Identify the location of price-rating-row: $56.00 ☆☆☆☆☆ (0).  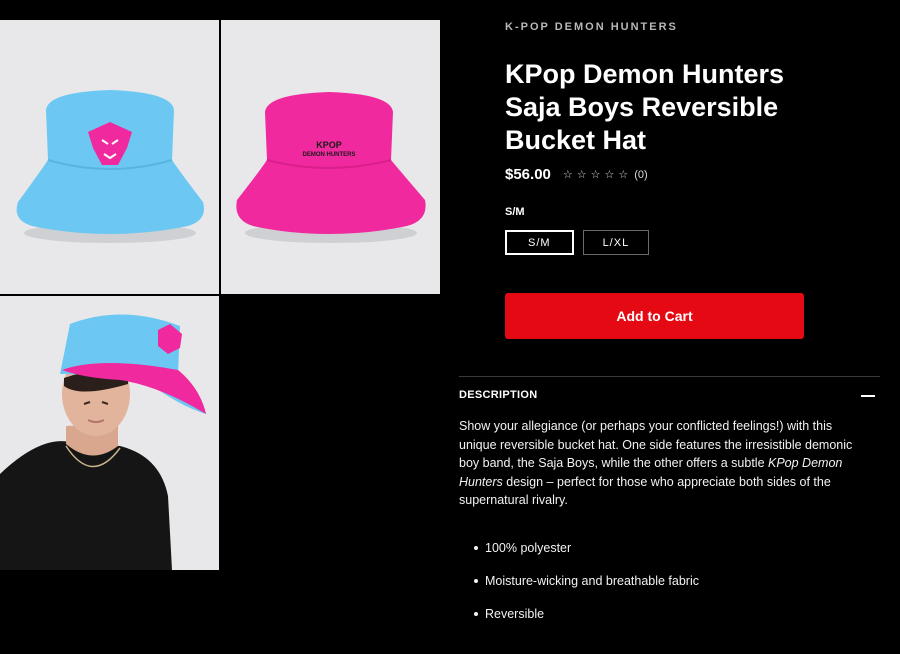
(576, 174).